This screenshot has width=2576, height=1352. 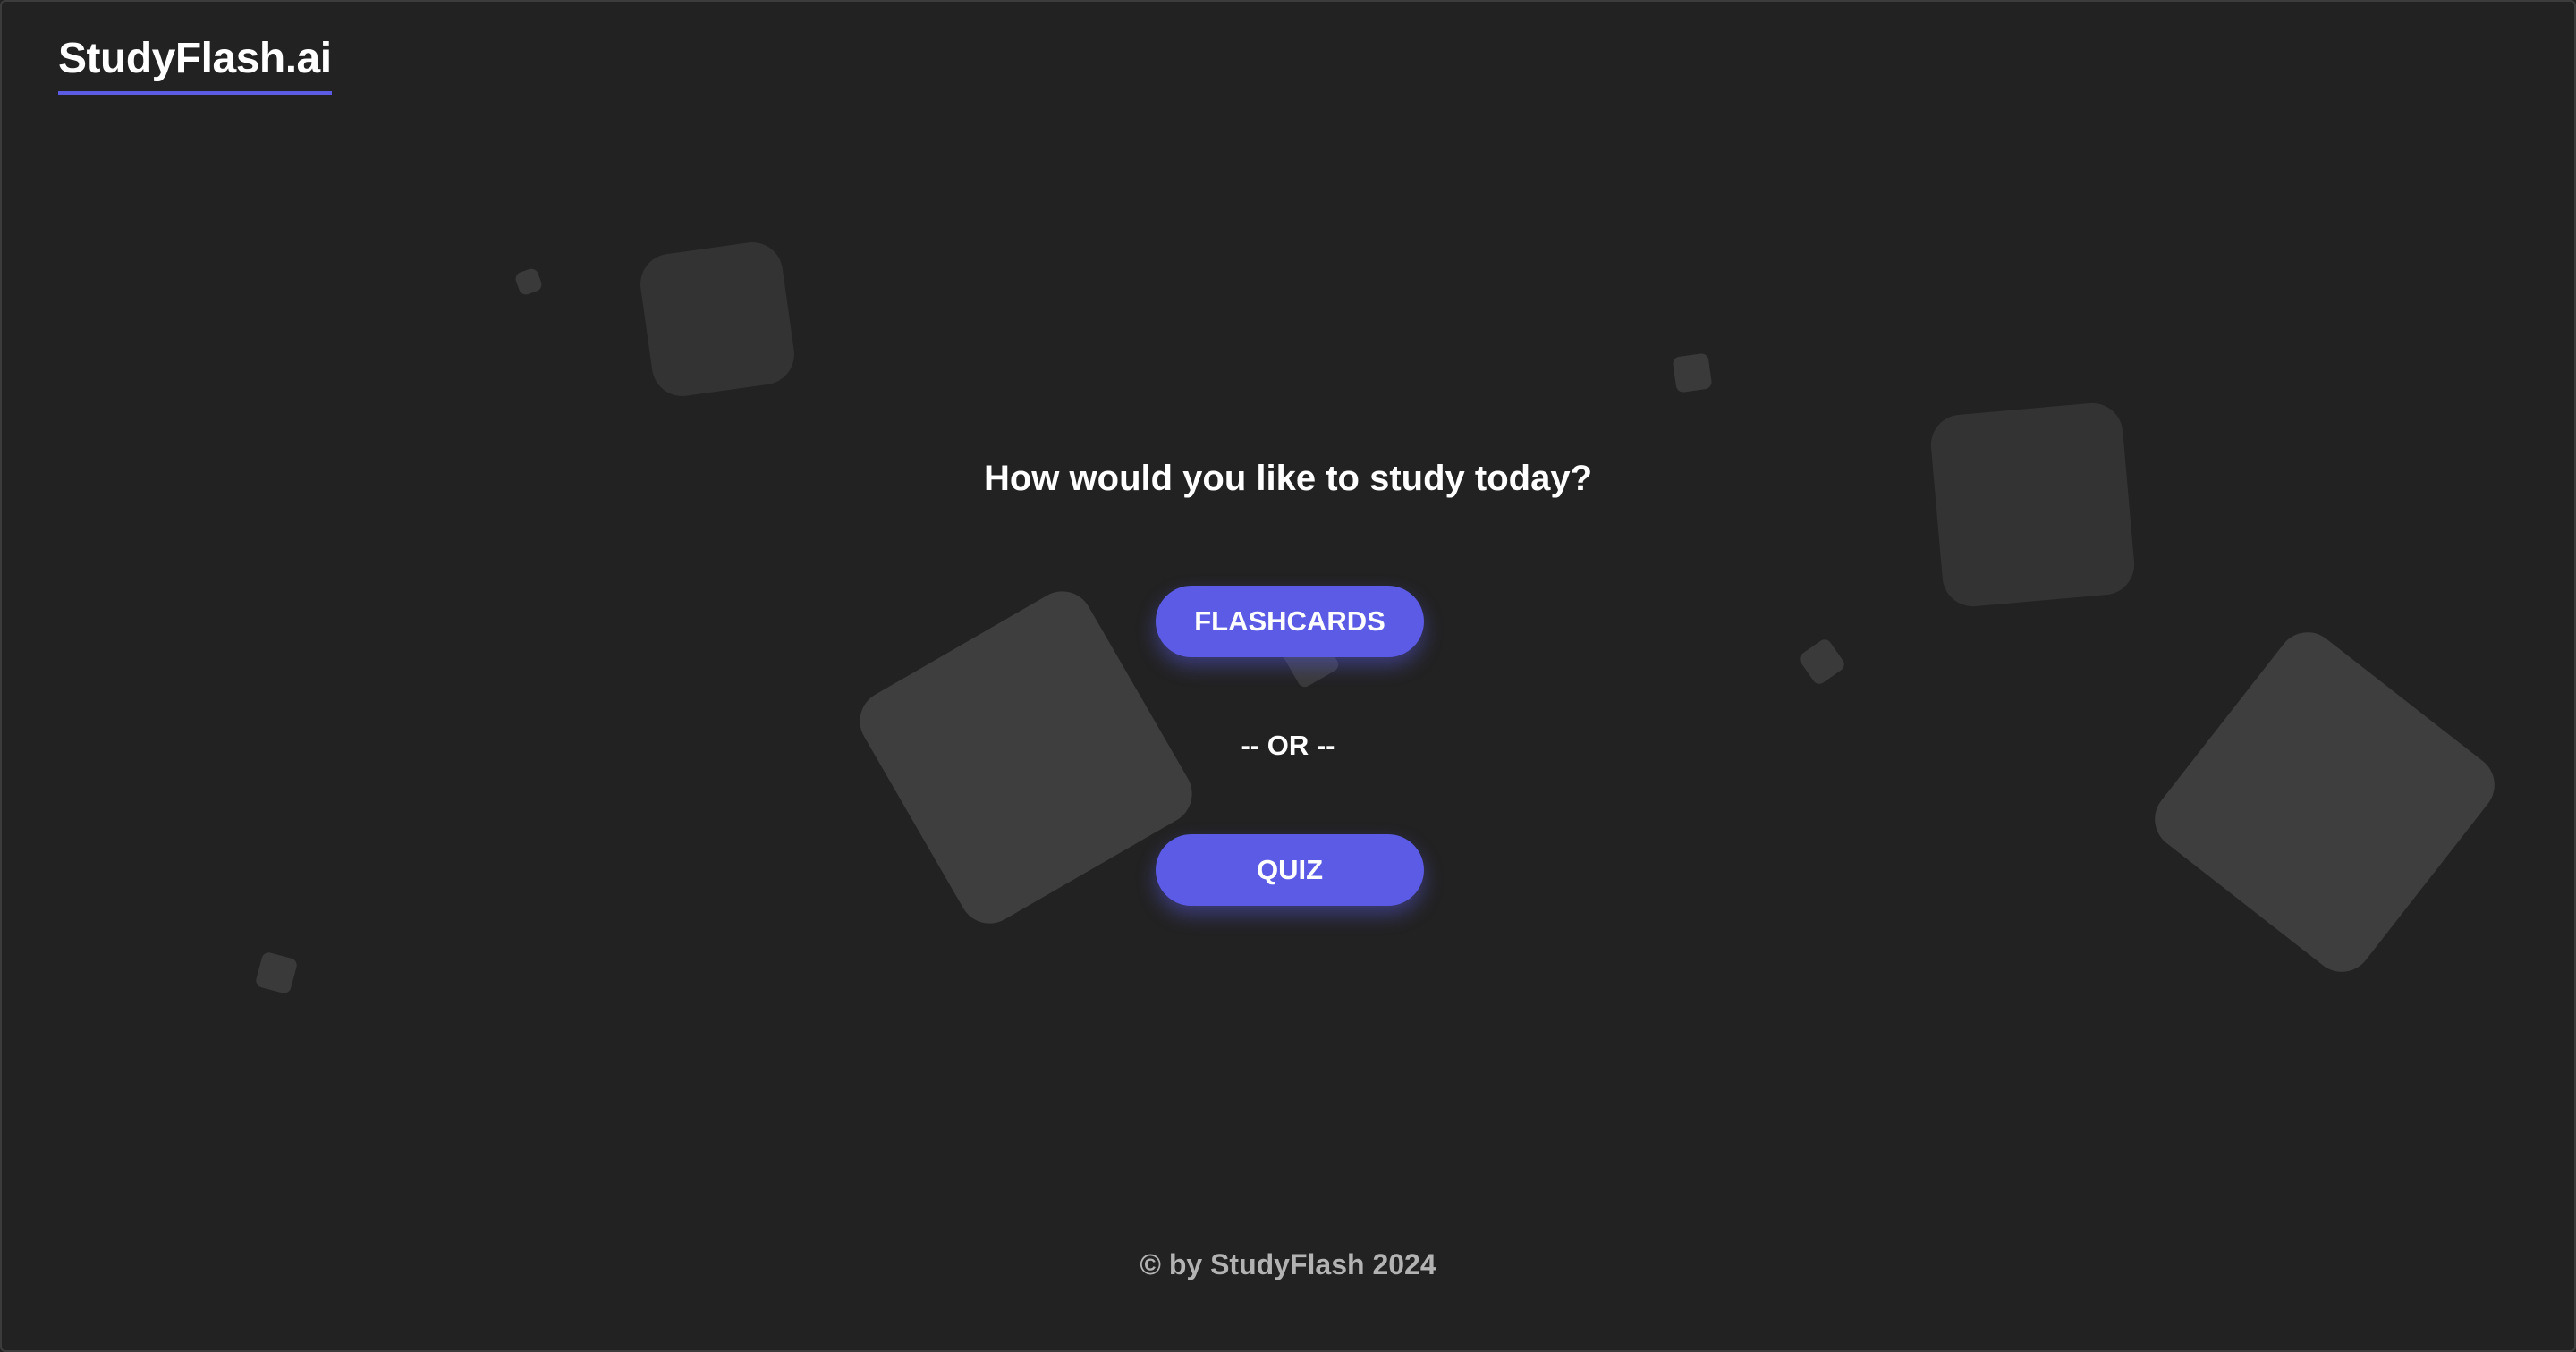 I want to click on page-title: How would you like to study today?, so click(x=1288, y=478).